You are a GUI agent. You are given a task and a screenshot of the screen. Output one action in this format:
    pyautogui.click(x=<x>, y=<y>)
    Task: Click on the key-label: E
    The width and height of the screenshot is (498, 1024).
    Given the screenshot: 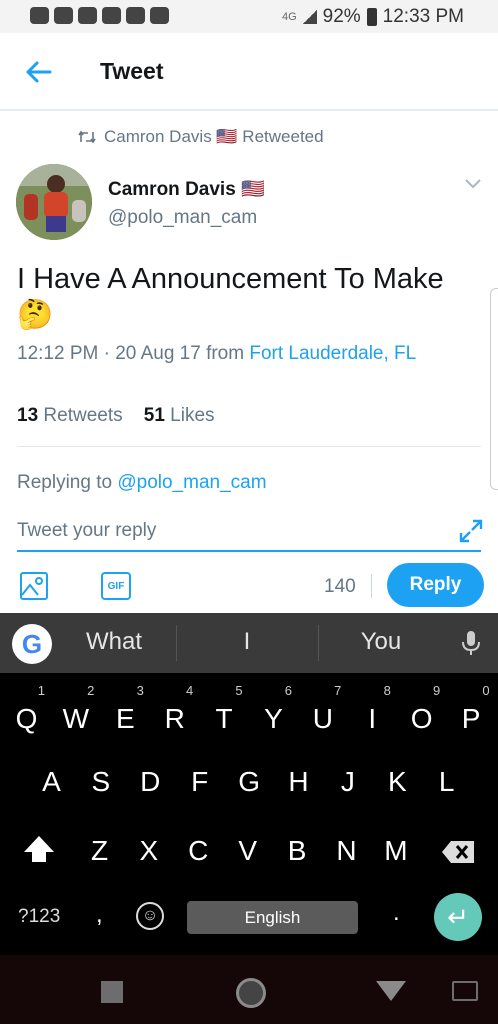 What is the action you would take?
    pyautogui.click(x=125, y=718)
    